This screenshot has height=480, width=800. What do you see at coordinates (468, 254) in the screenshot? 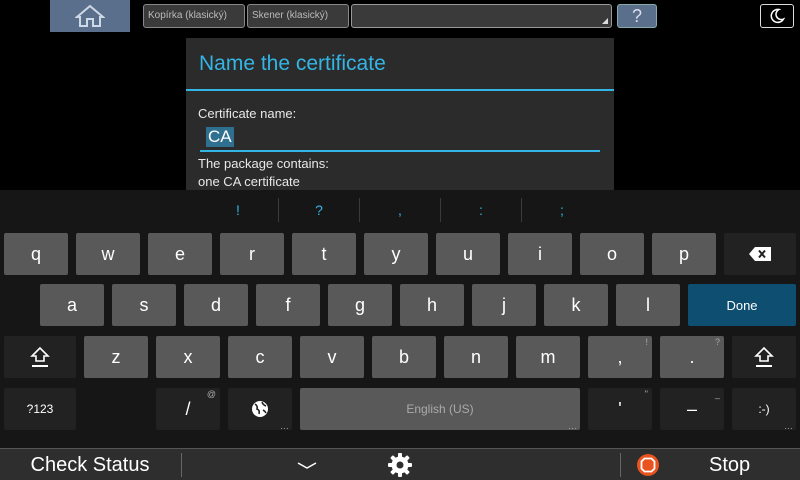
I see `key-u: u` at bounding box center [468, 254].